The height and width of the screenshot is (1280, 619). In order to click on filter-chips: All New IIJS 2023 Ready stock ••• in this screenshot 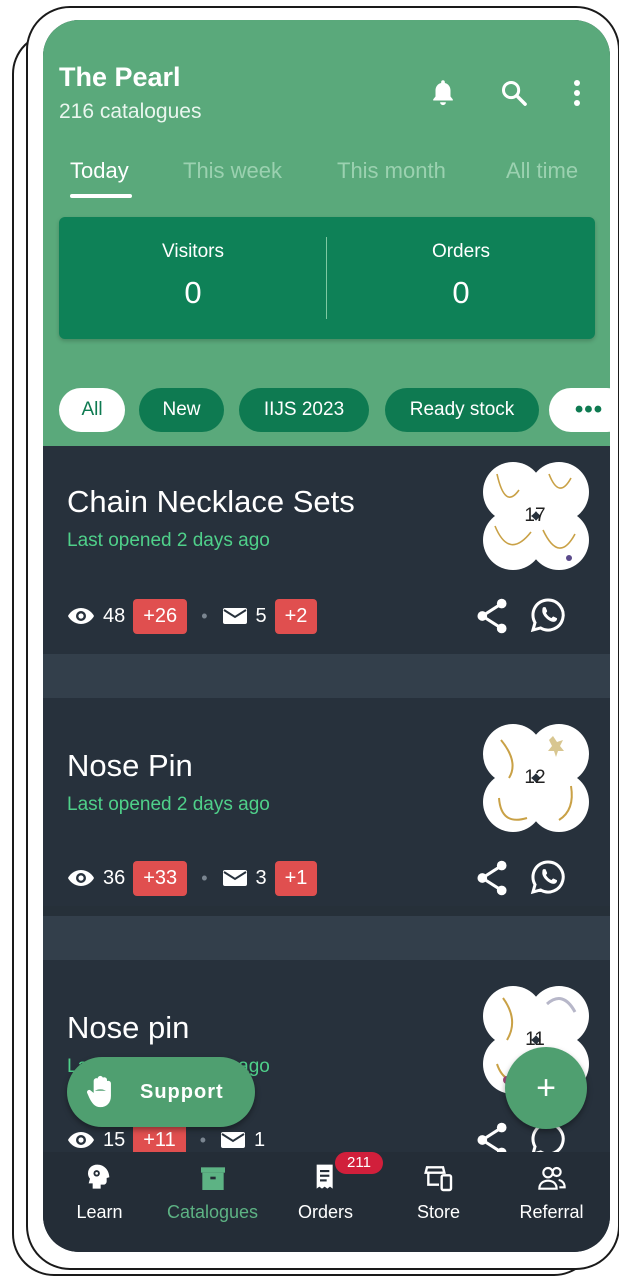, I will do `click(326, 411)`.